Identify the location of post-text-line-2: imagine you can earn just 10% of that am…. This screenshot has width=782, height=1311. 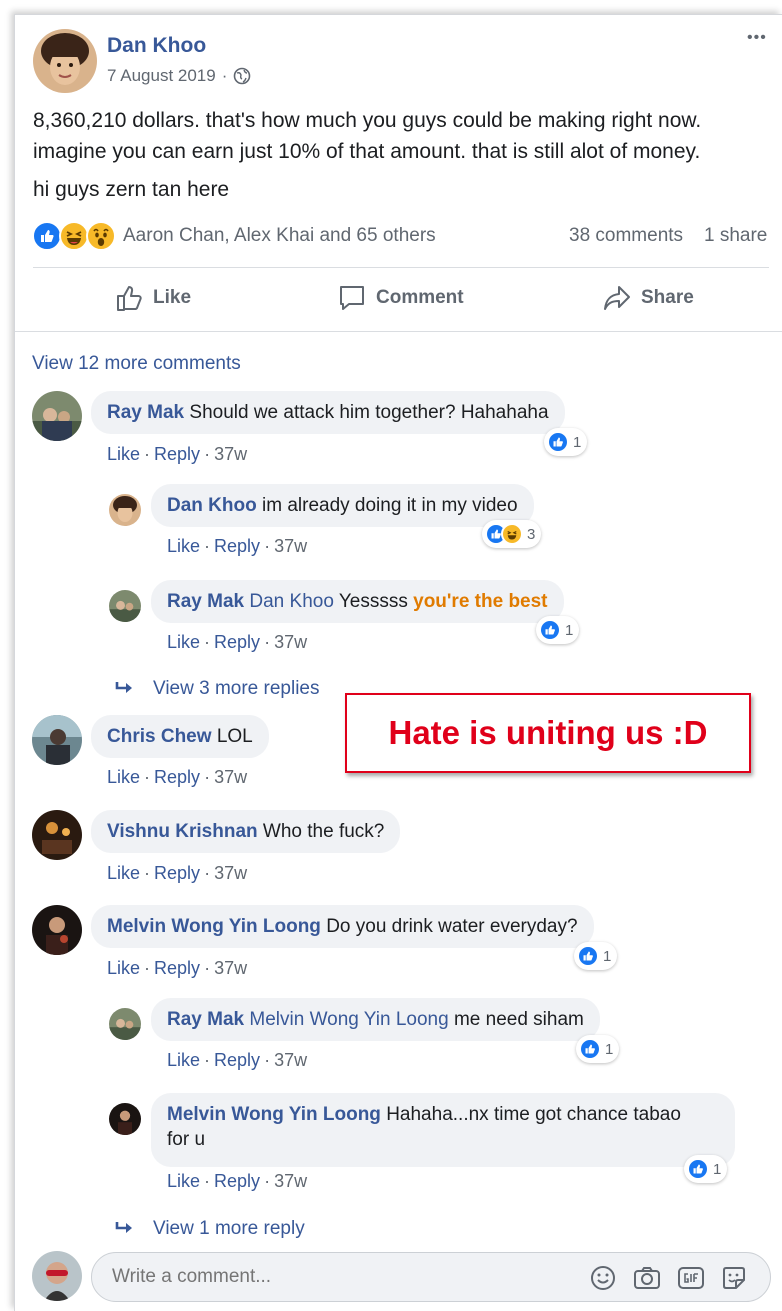
(367, 151).